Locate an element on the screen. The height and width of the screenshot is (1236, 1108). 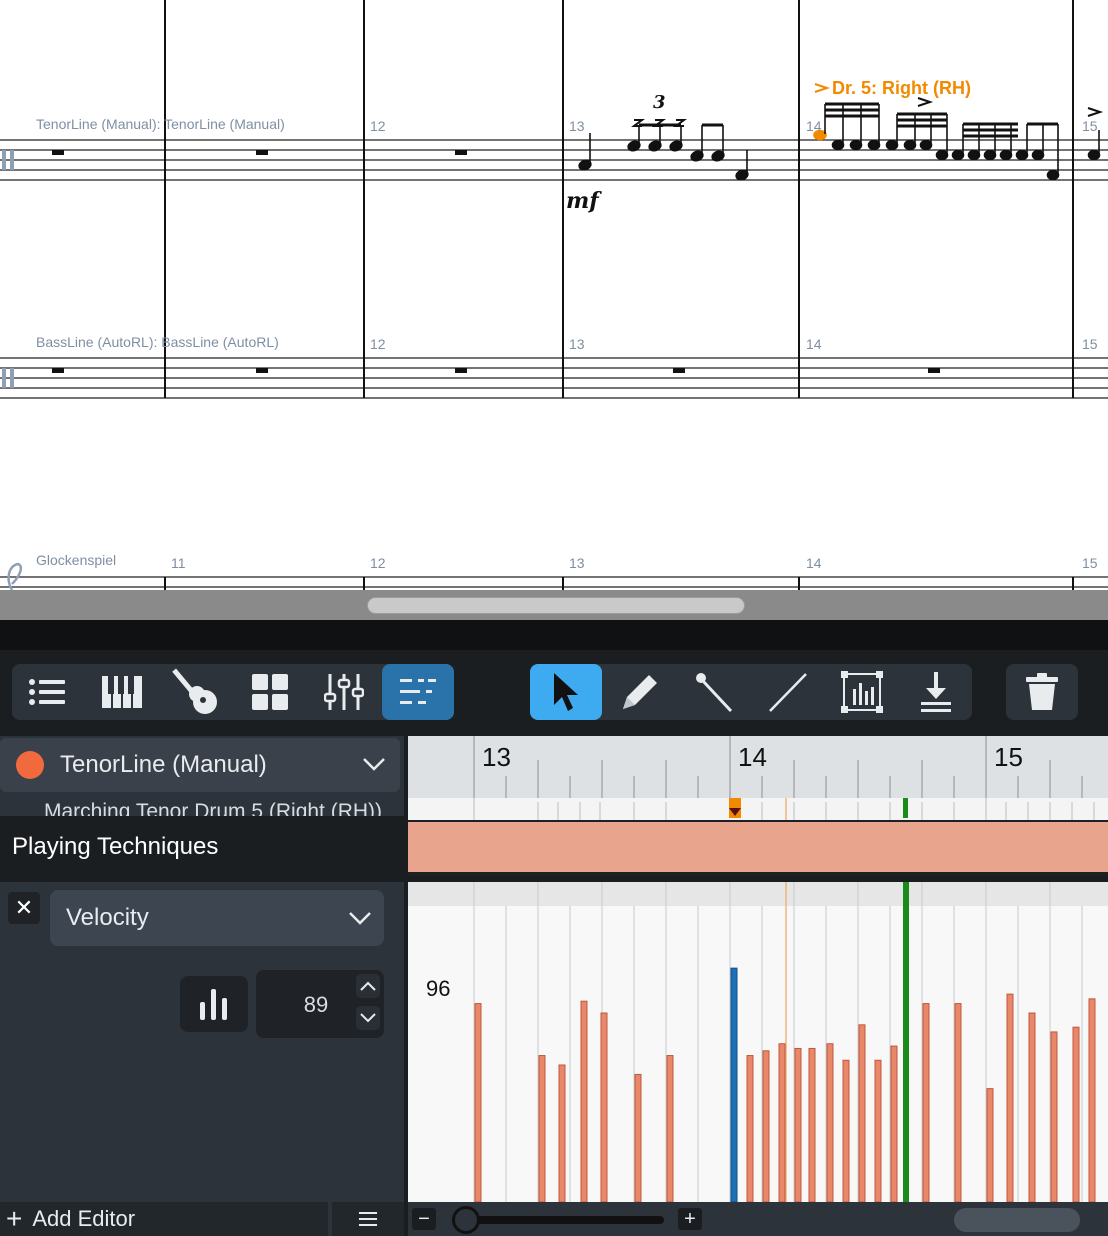
close-icon: ✕ is located at coordinates (24, 908).